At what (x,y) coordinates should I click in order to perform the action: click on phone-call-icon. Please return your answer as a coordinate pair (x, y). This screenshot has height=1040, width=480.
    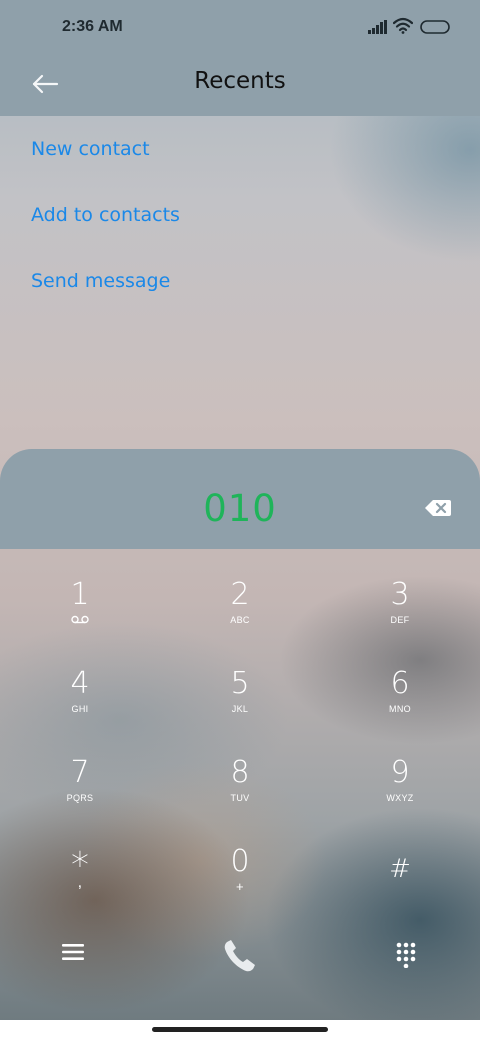
    Looking at the image, I should click on (240, 956).